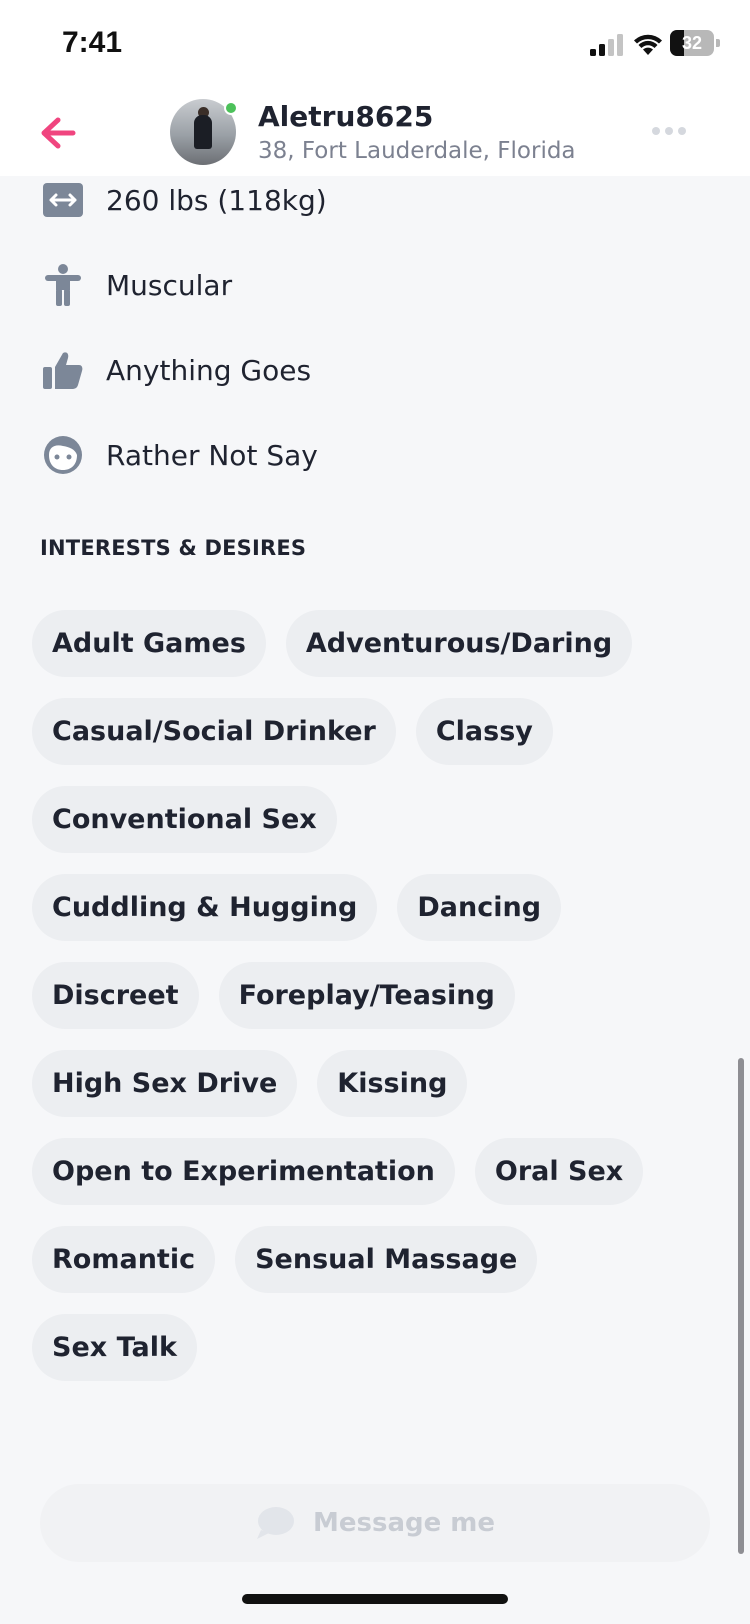  I want to click on status-bar: 7:41 32, so click(375, 46).